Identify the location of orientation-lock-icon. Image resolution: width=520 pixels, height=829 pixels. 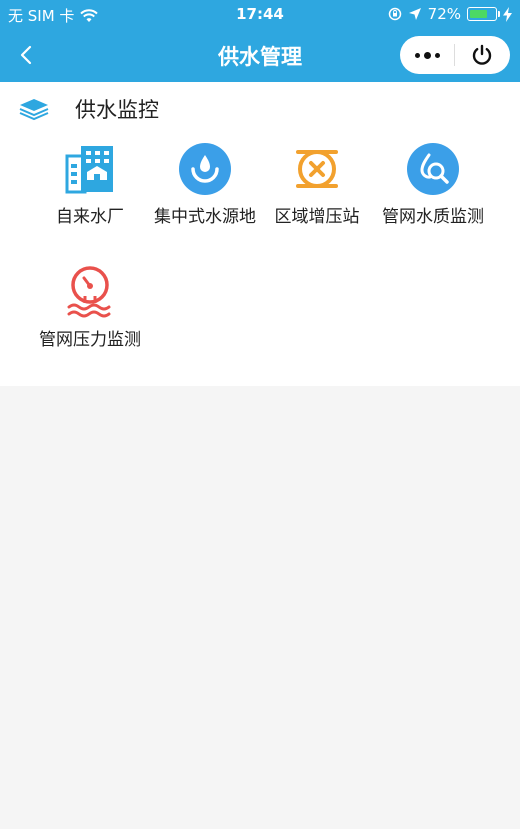
(394, 14).